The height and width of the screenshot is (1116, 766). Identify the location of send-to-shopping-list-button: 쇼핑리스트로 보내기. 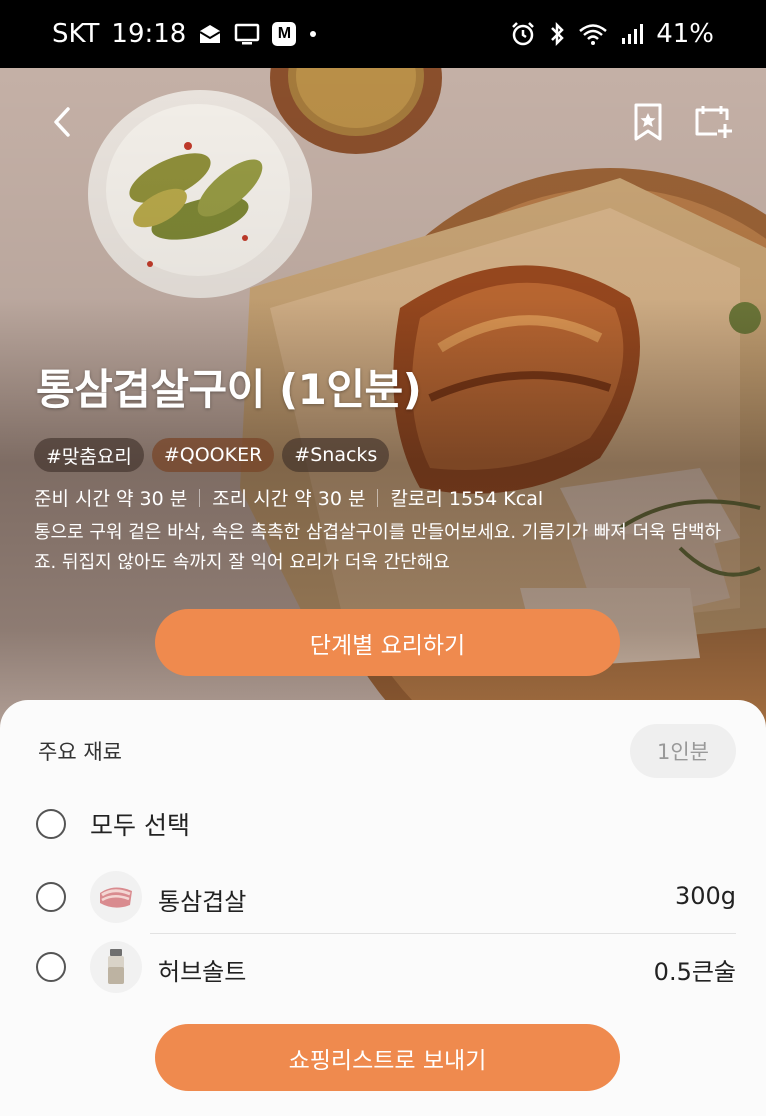
(387, 1057).